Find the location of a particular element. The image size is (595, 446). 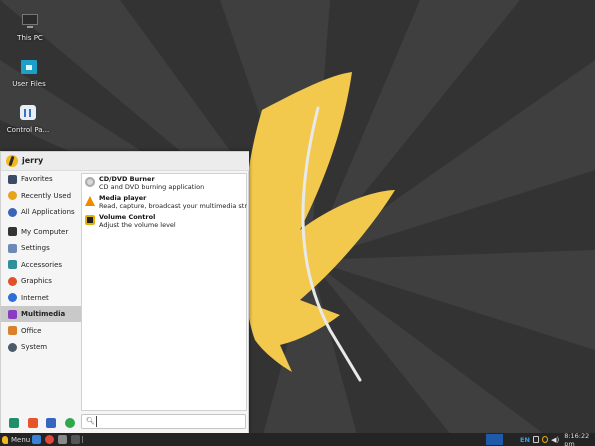

category-label: Favorites is located at coordinates (37, 179).